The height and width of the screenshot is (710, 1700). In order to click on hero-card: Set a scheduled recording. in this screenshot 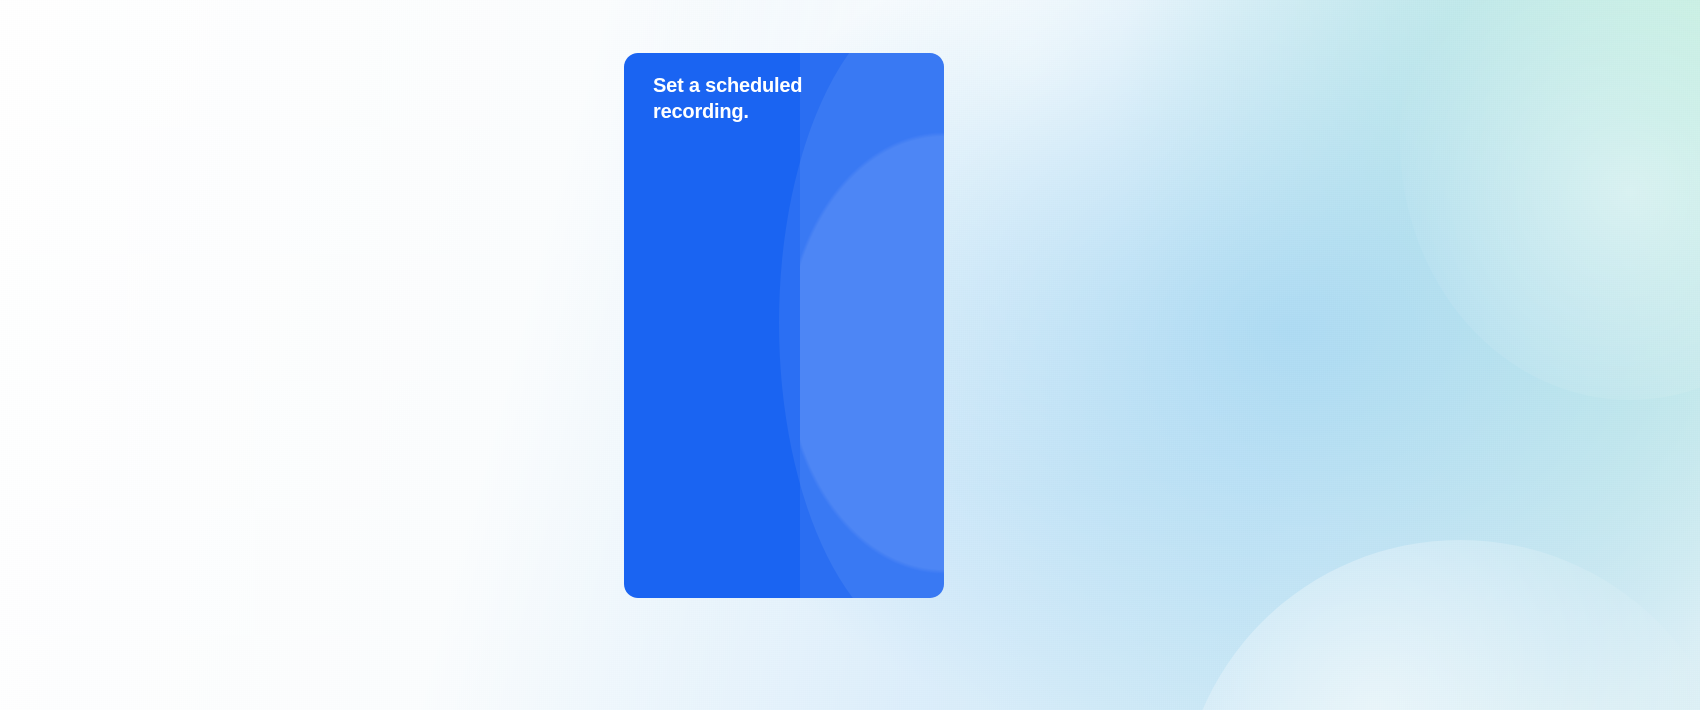, I will do `click(784, 325)`.